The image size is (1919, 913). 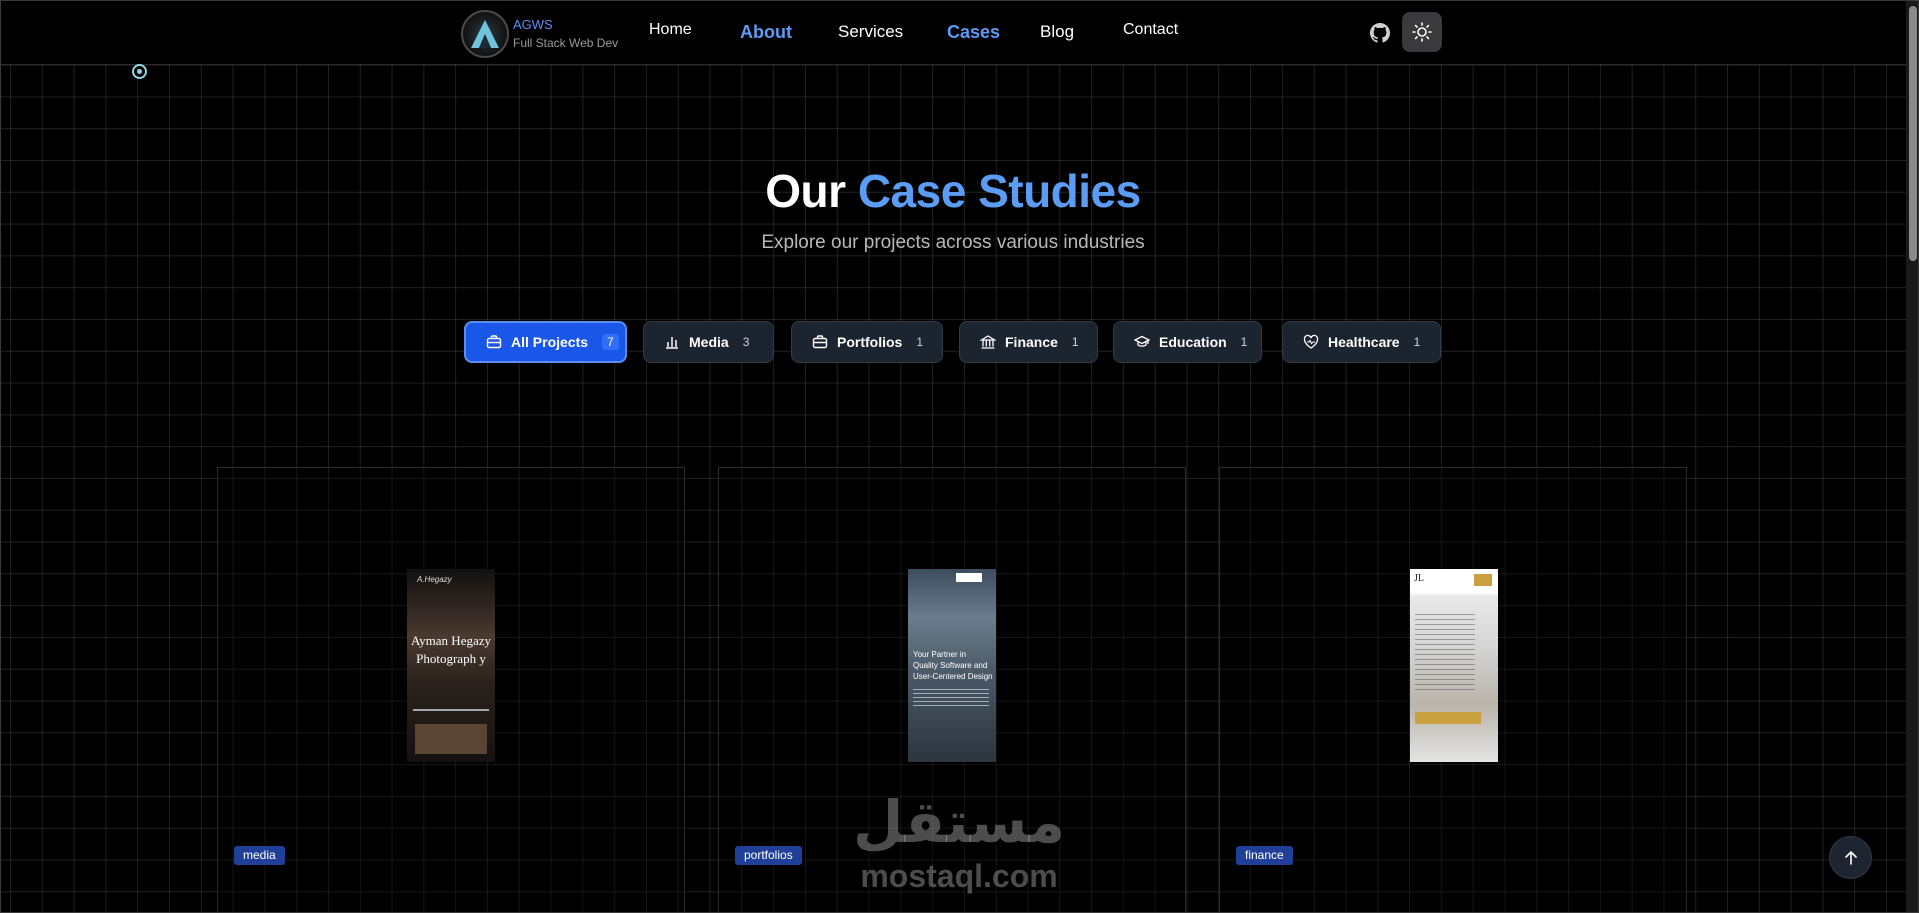 I want to click on graduation-cap-icon, so click(x=1142, y=341).